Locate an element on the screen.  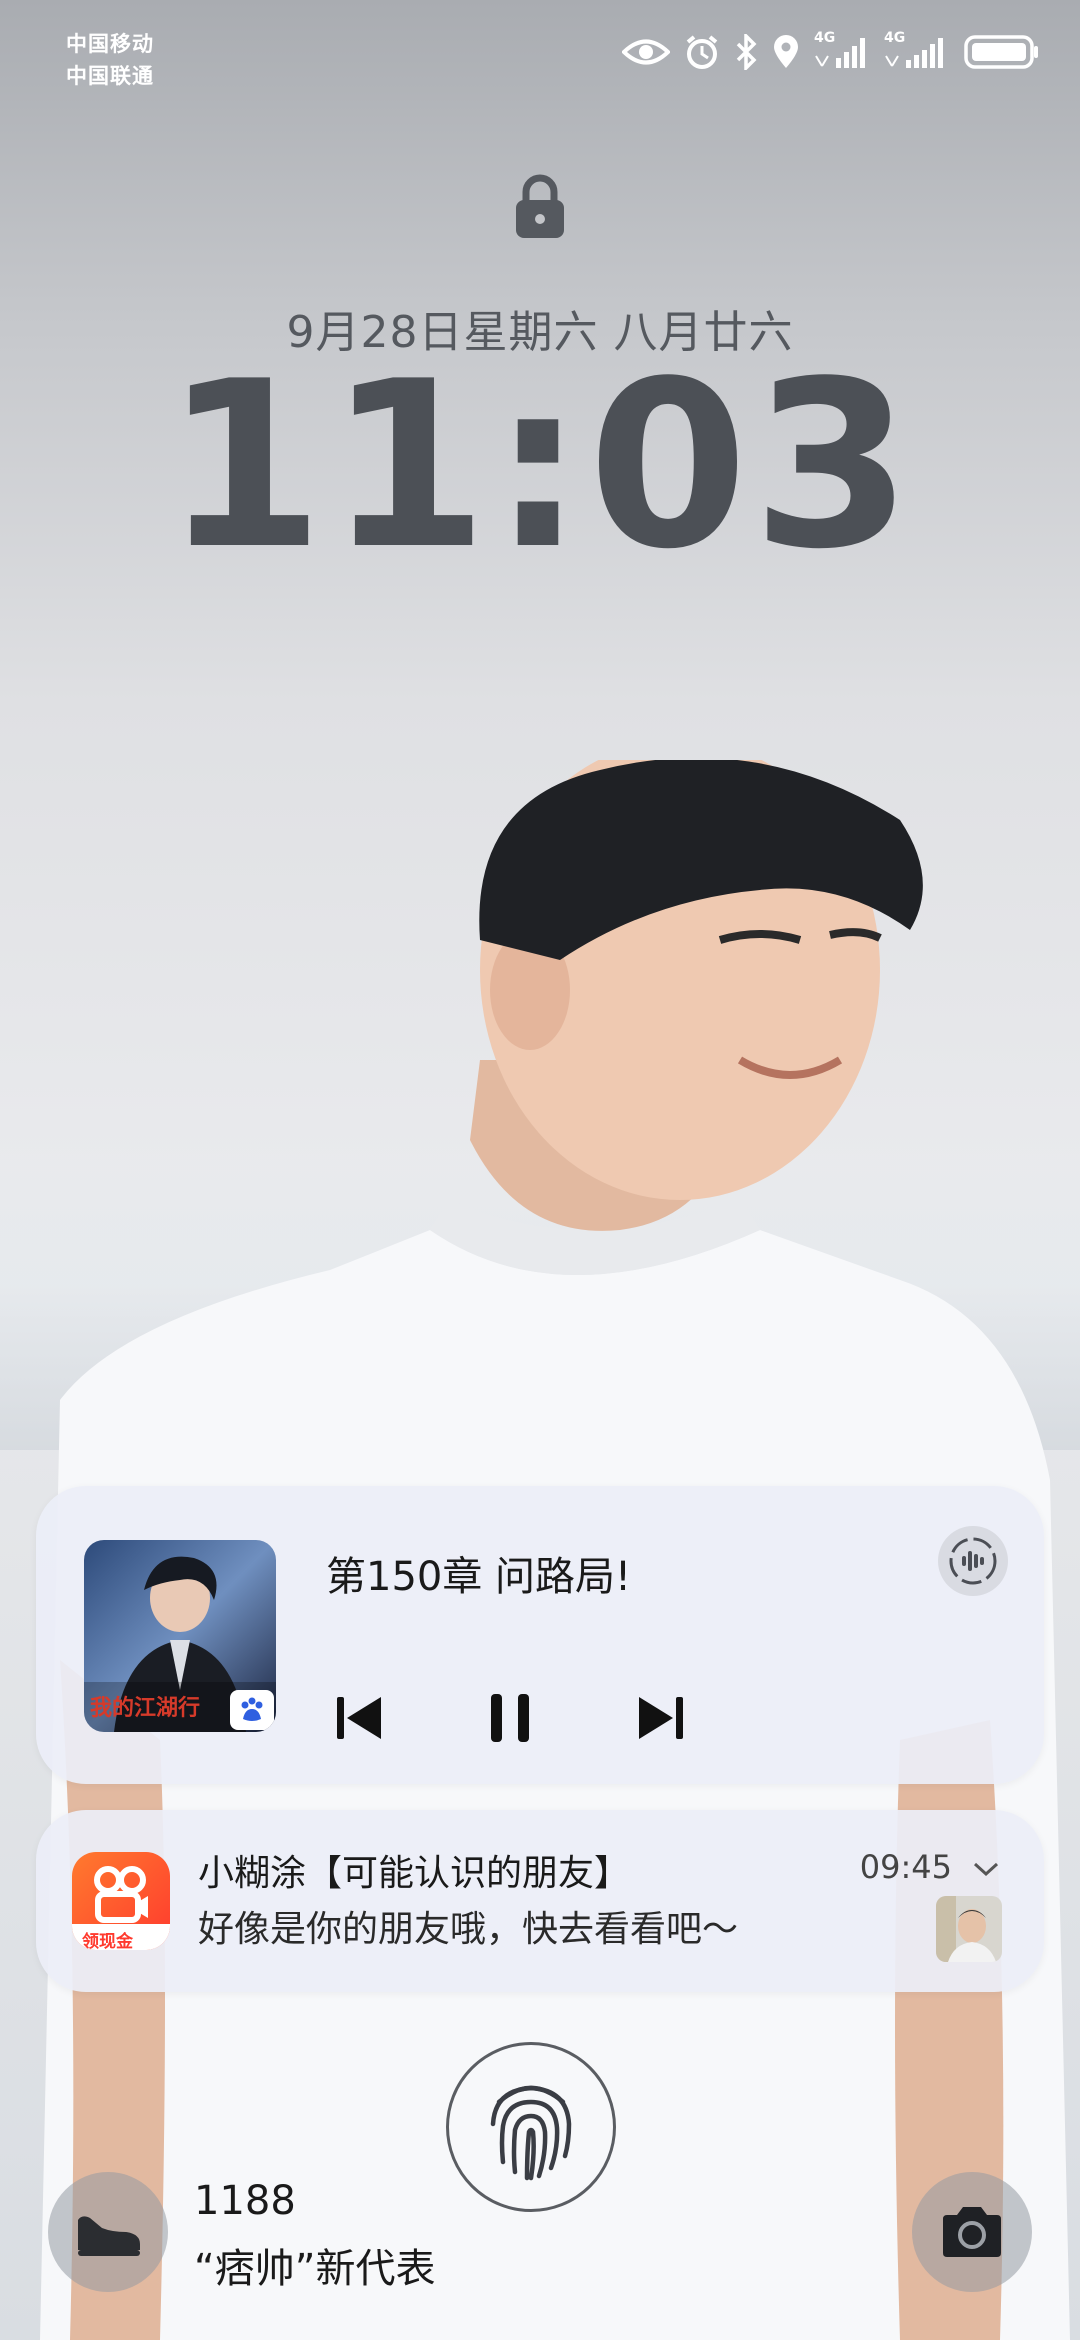
notification-title: 小糊涂【可能认识的朋友】 is located at coordinates (414, 1873).